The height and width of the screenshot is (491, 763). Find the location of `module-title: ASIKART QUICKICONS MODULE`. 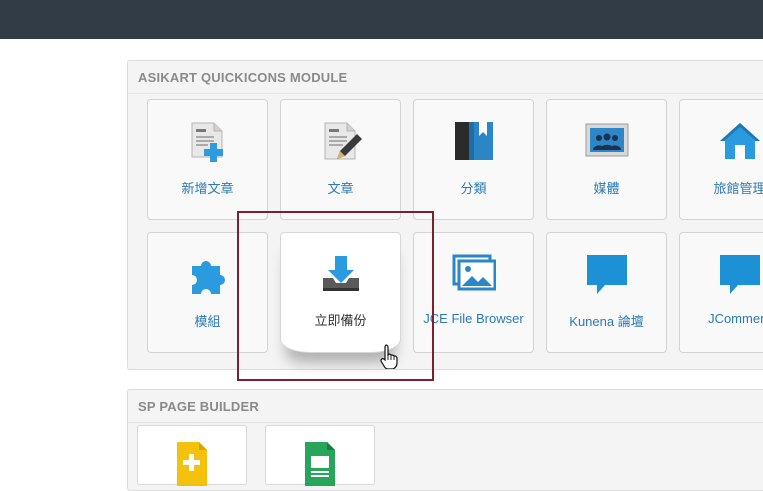

module-title: ASIKART QUICKICONS MODULE is located at coordinates (243, 77).